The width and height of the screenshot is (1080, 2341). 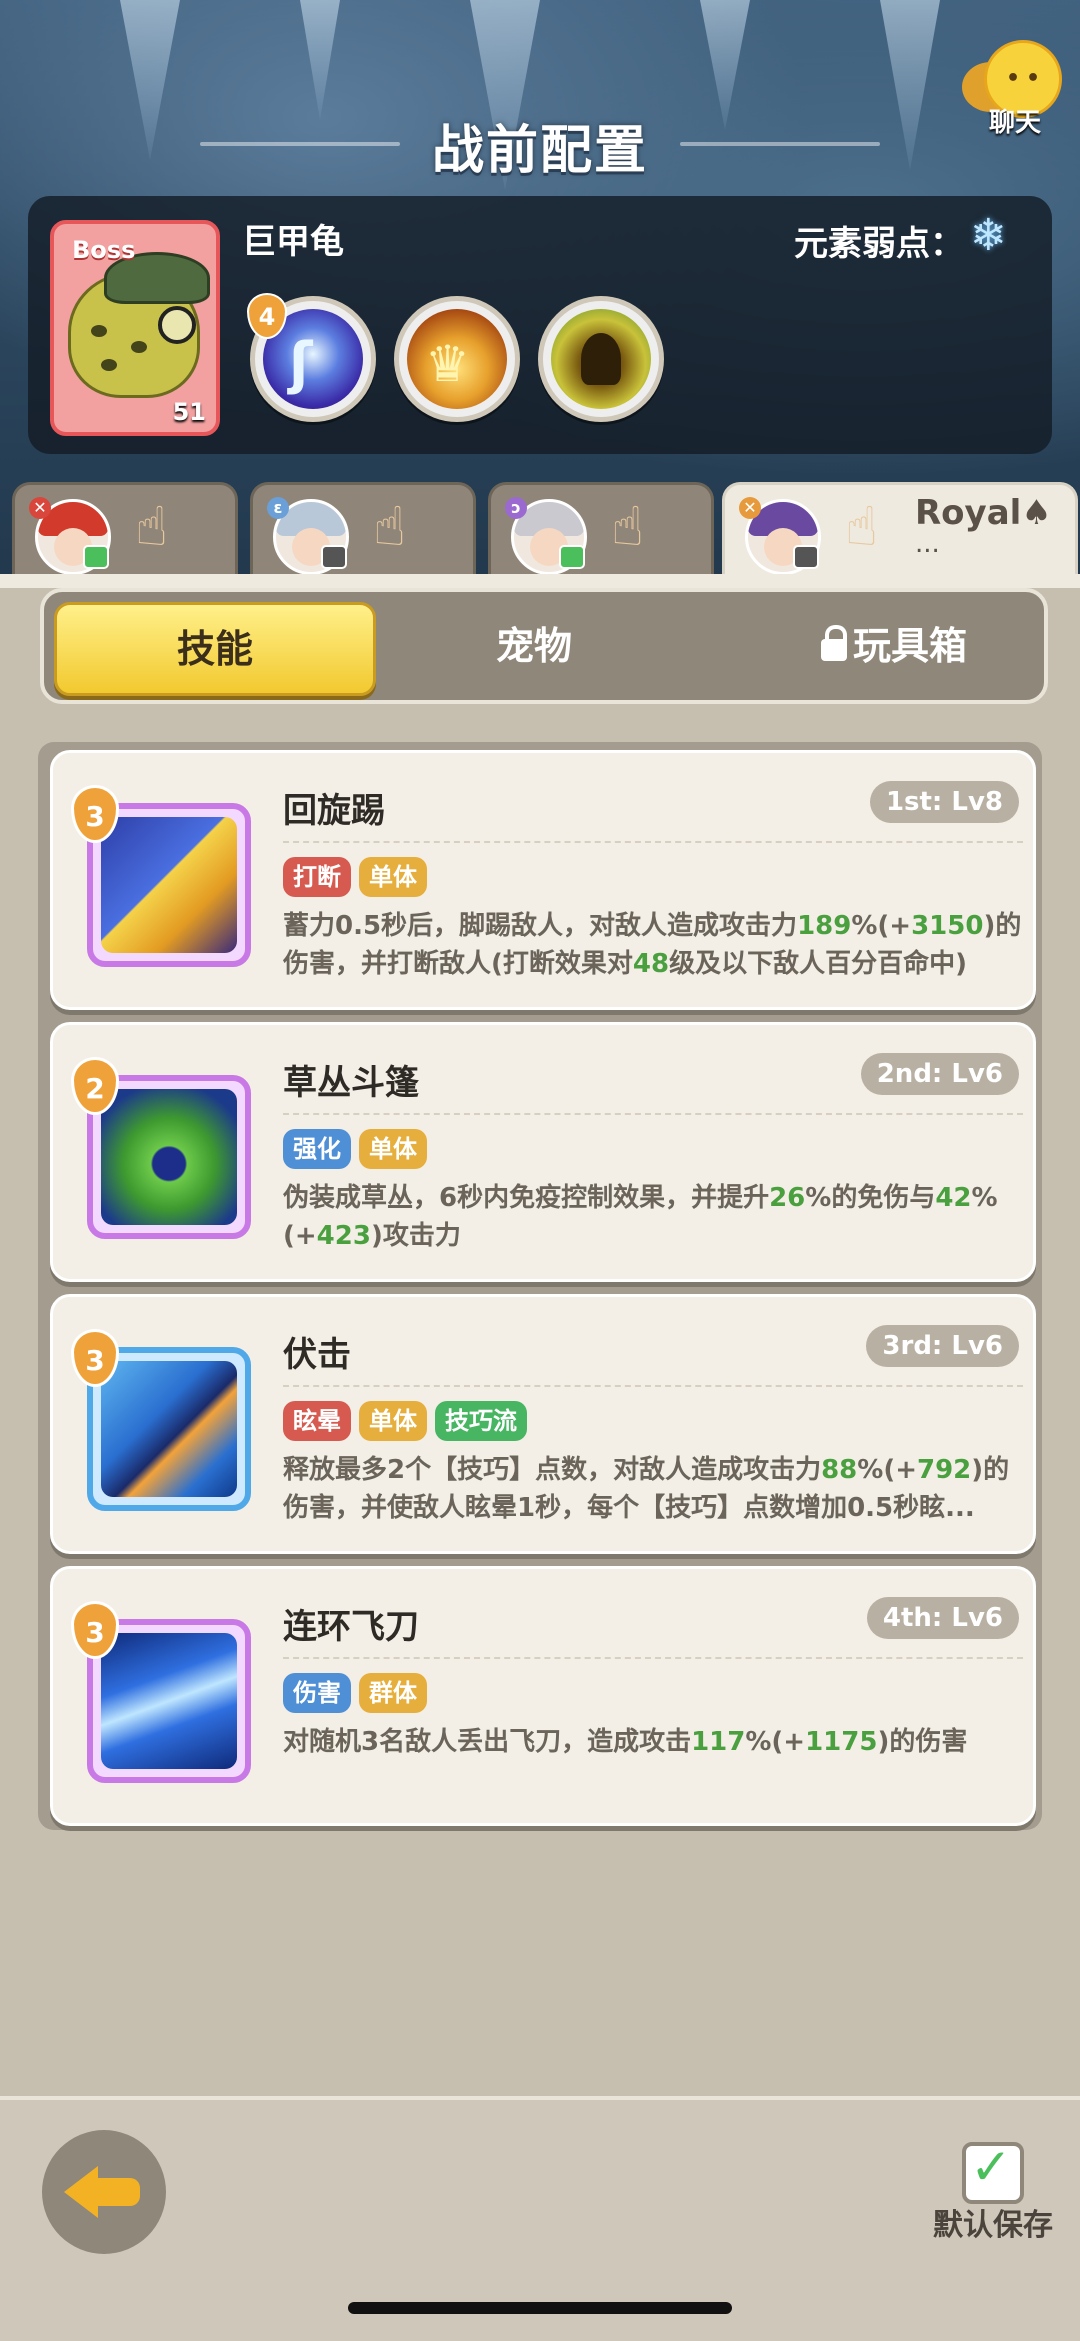 I want to click on checkmark-icon: ✓, so click(x=991, y=2167).